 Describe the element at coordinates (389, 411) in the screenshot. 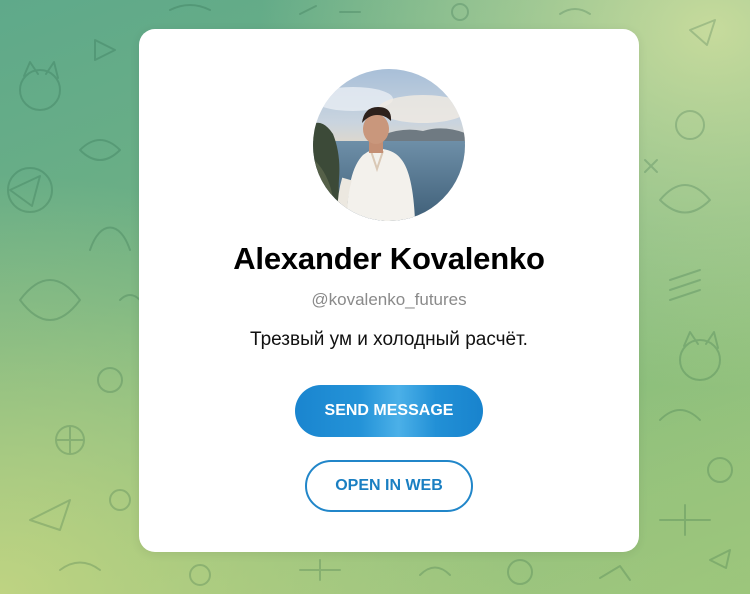

I see `send-message-button: SEND MESSAGE` at that location.